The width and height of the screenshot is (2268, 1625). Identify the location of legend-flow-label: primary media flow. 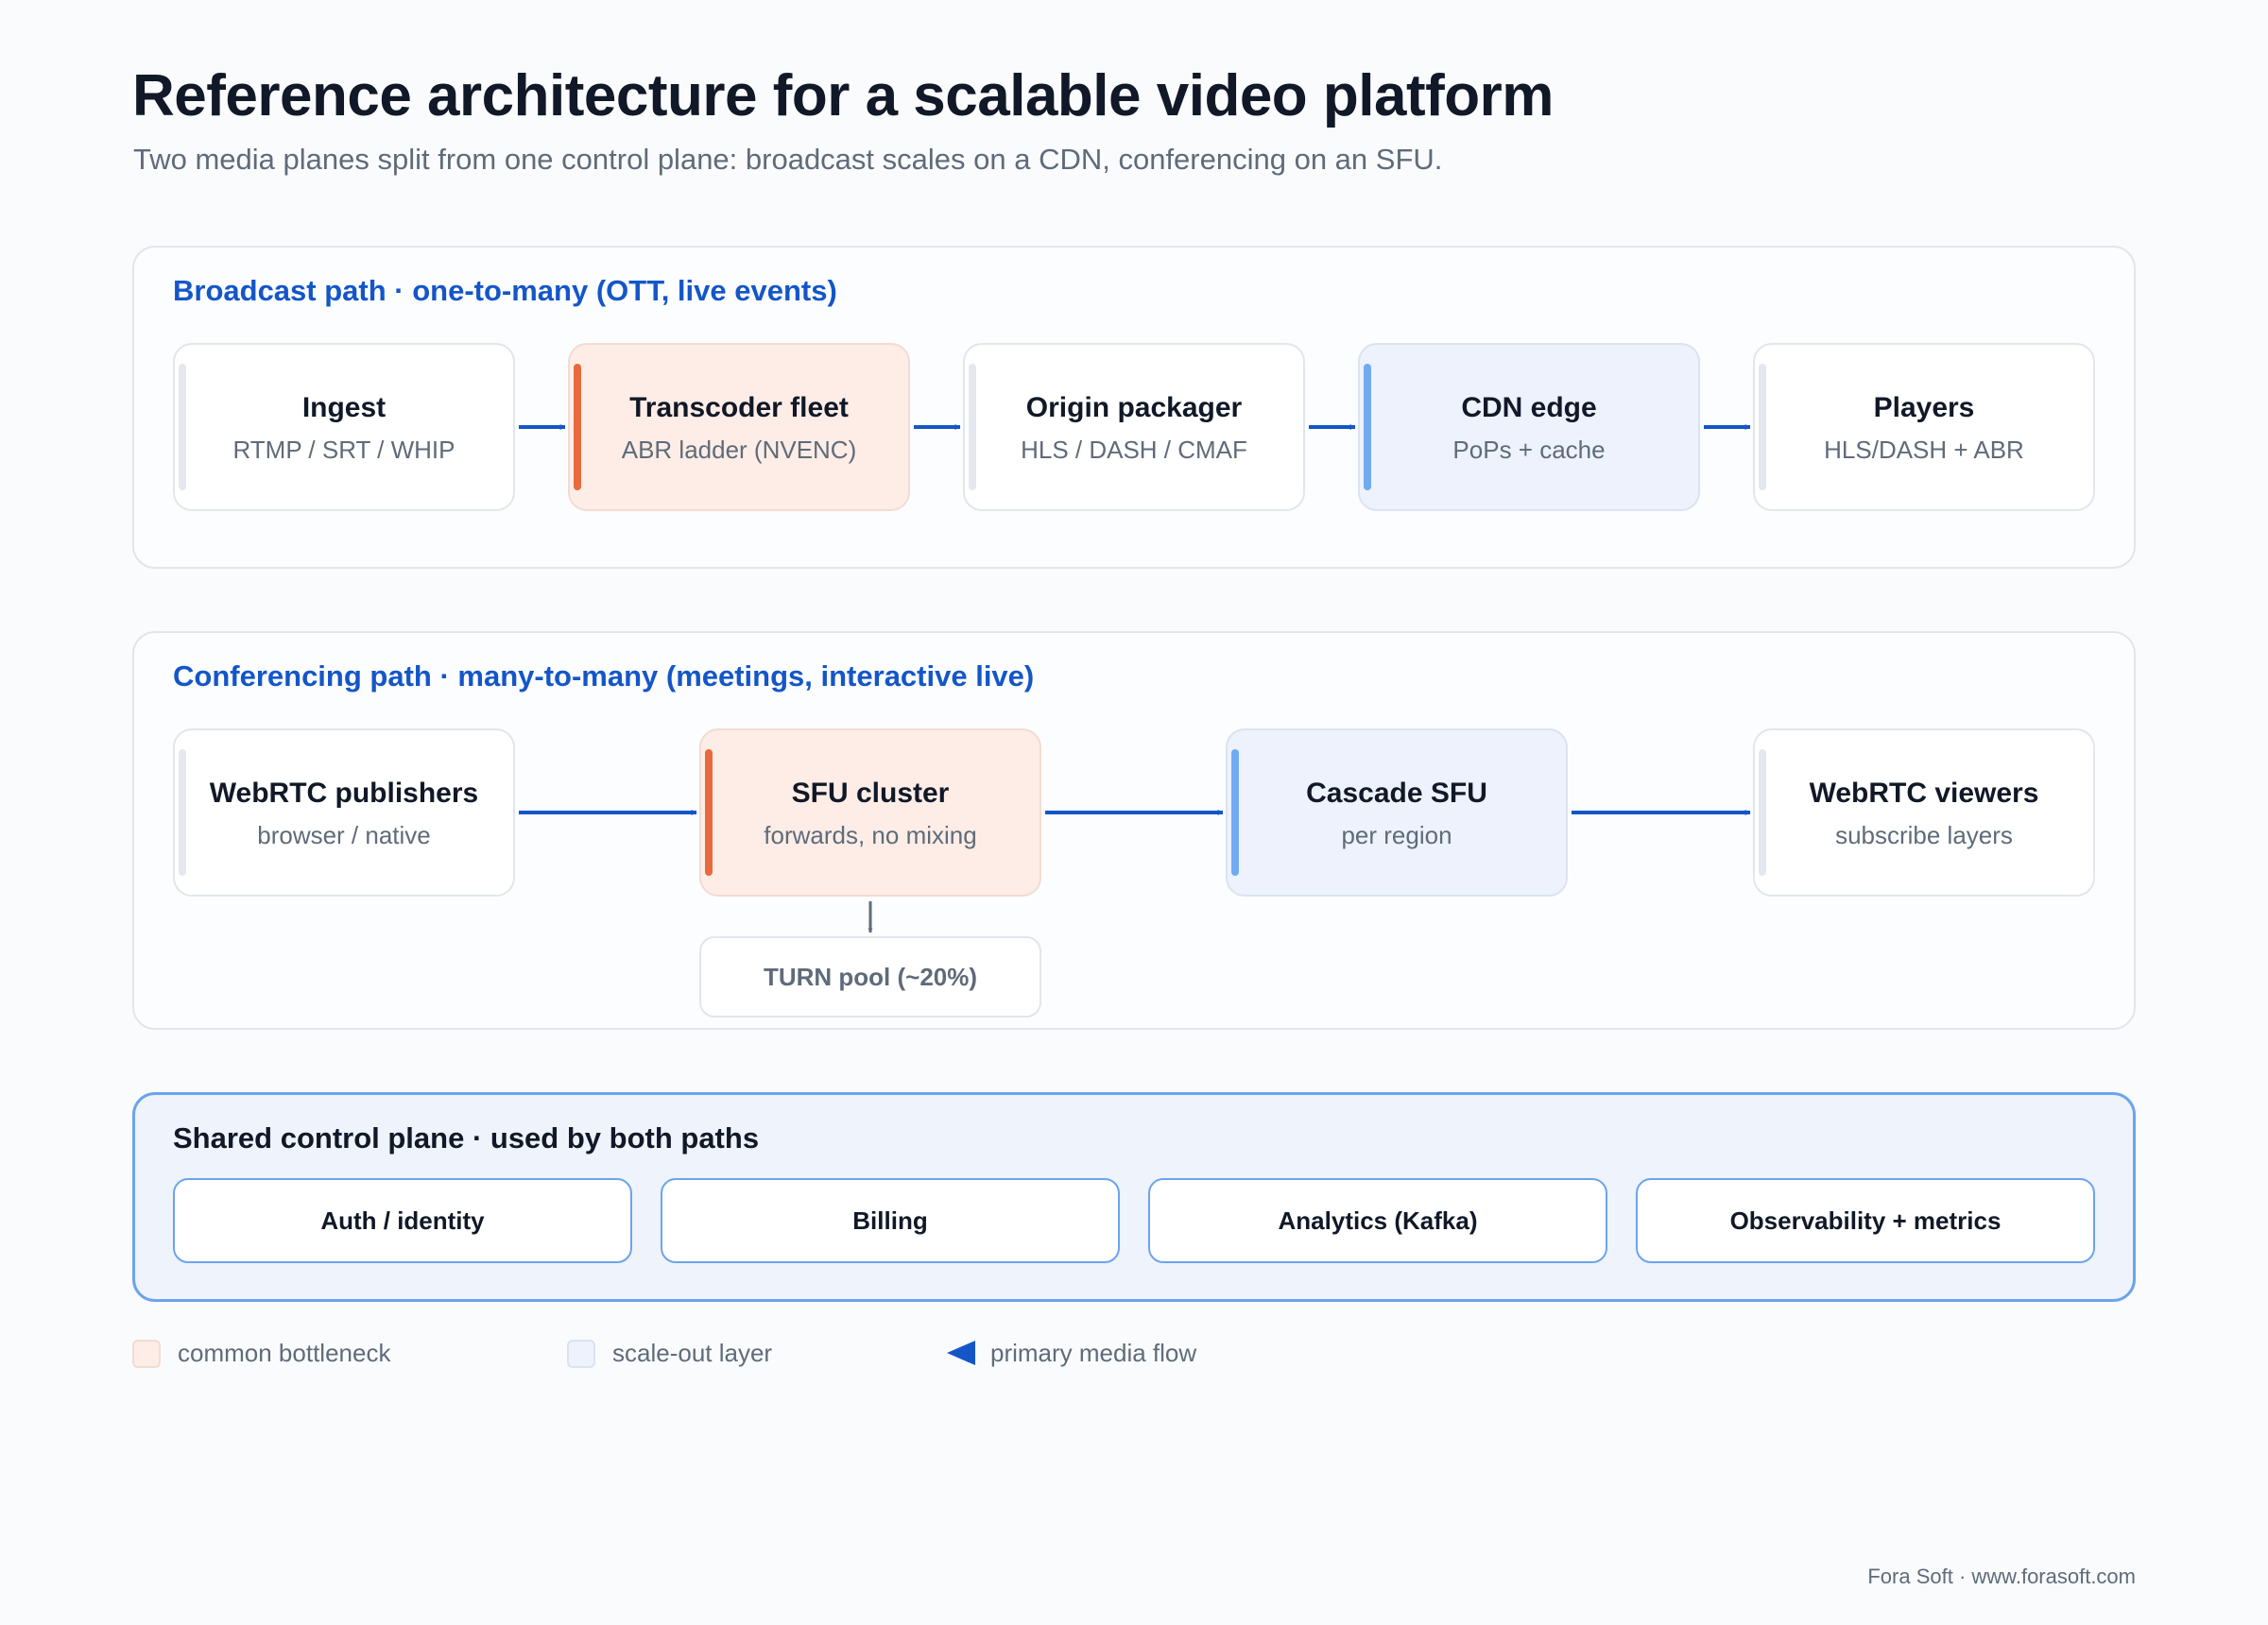
(1093, 1353).